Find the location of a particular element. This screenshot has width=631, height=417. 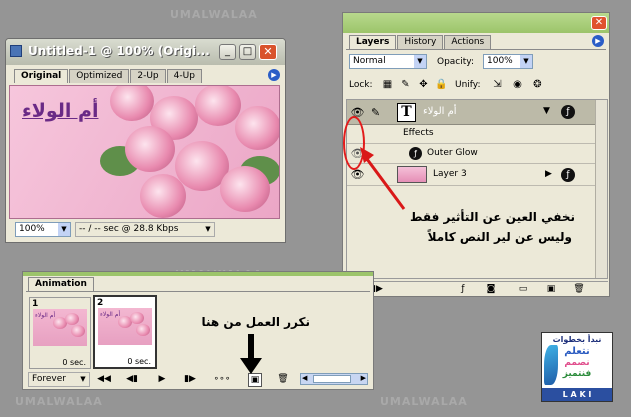

canvas-text: أم الولاء is located at coordinates (60, 111).